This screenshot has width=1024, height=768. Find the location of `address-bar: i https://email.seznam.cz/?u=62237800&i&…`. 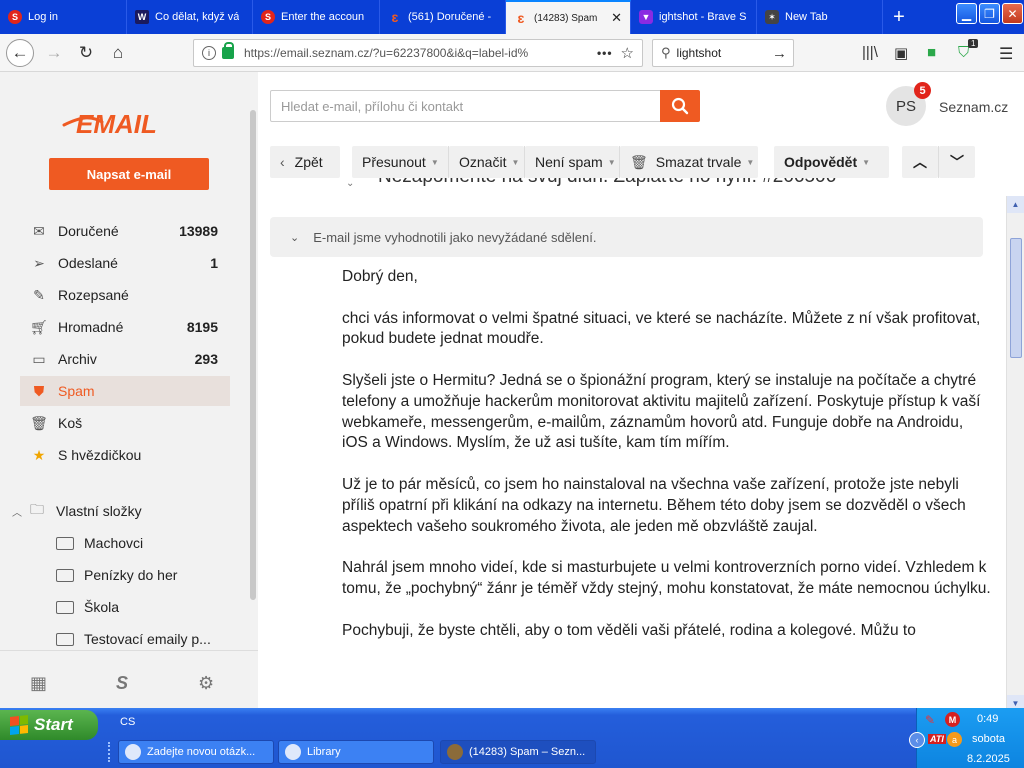

address-bar: i https://email.seznam.cz/?u=62237800&i&… is located at coordinates (418, 53).